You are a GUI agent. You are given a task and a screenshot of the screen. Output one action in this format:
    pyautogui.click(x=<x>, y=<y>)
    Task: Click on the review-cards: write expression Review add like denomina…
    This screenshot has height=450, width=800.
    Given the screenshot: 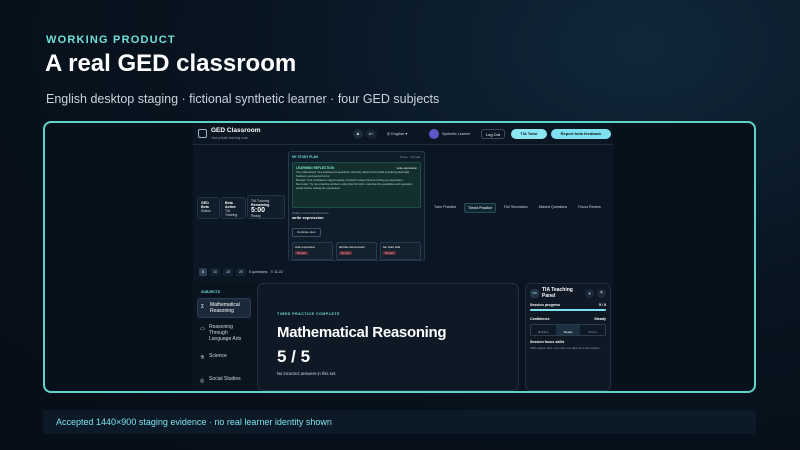 What is the action you would take?
    pyautogui.click(x=356, y=251)
    